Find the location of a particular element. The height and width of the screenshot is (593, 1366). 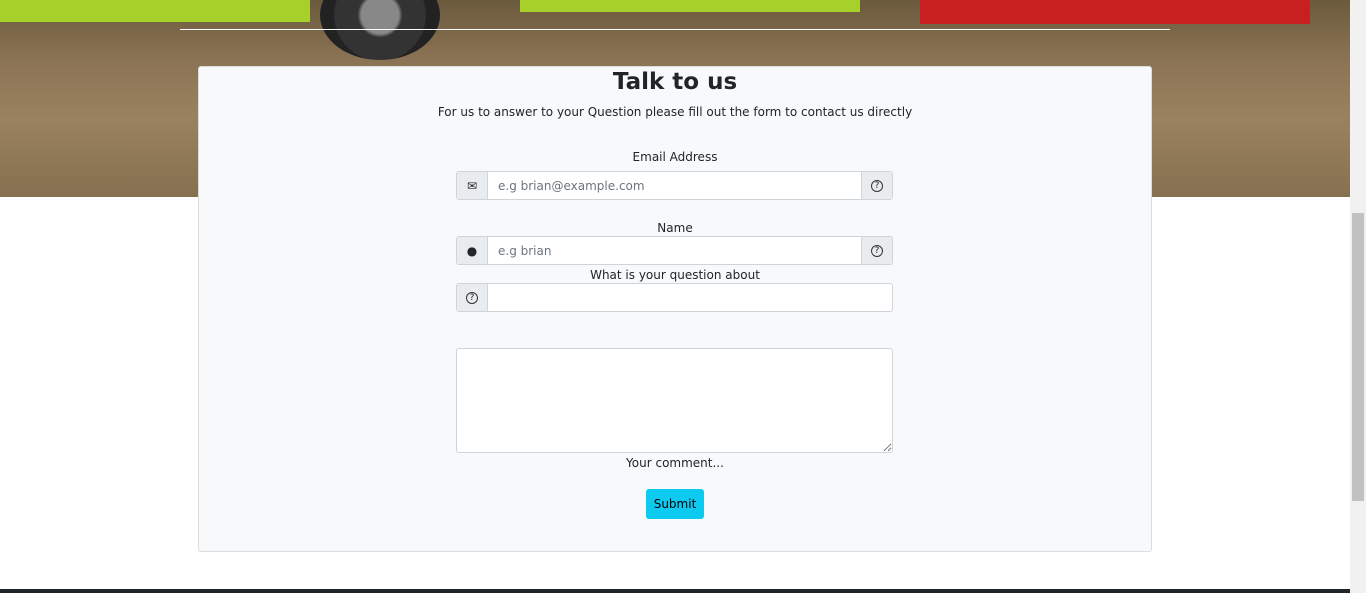

name-input-group: ● ? is located at coordinates (674, 250).